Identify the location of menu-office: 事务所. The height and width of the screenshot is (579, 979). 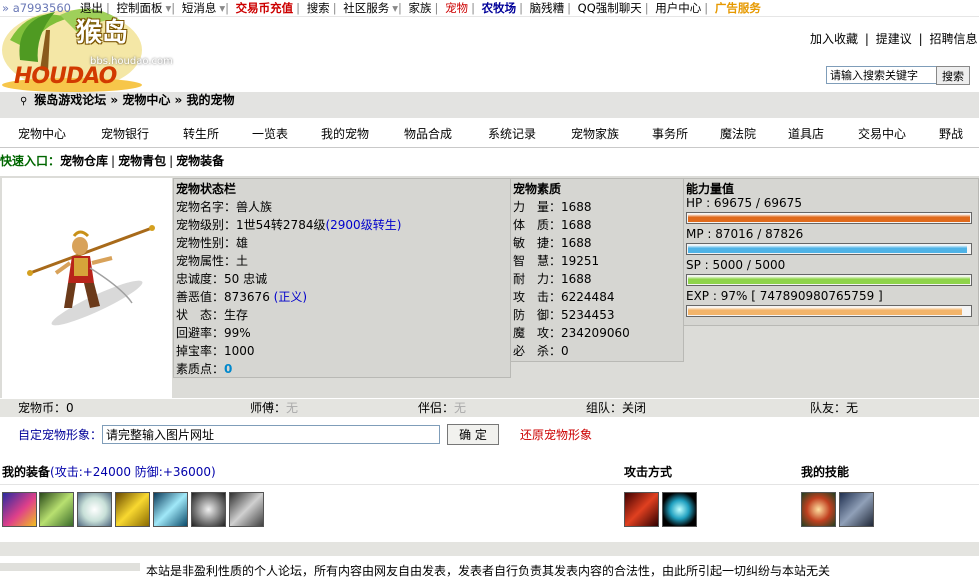
(670, 134).